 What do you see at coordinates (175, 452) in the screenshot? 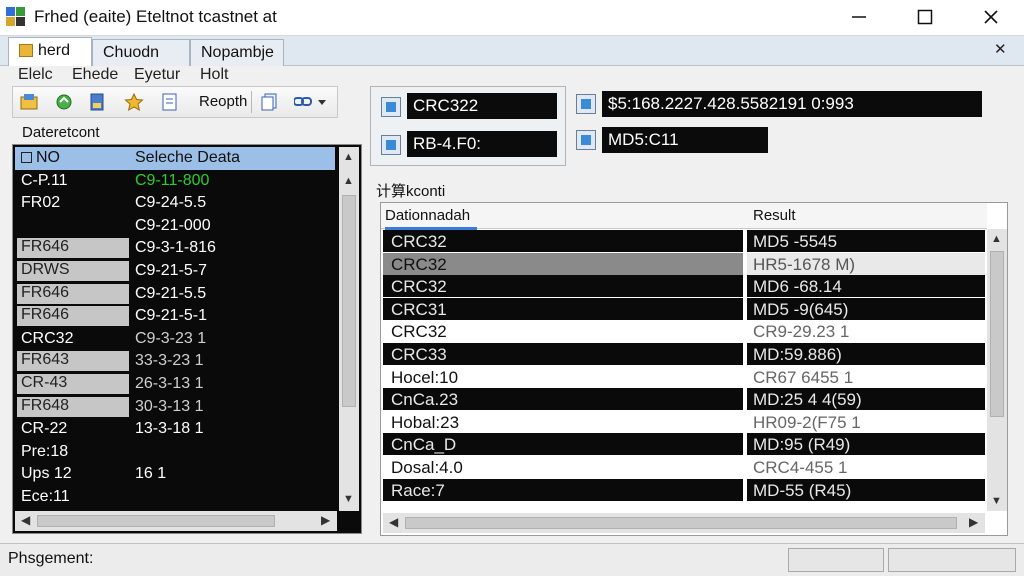
I see `list-item: Pre:18` at bounding box center [175, 452].